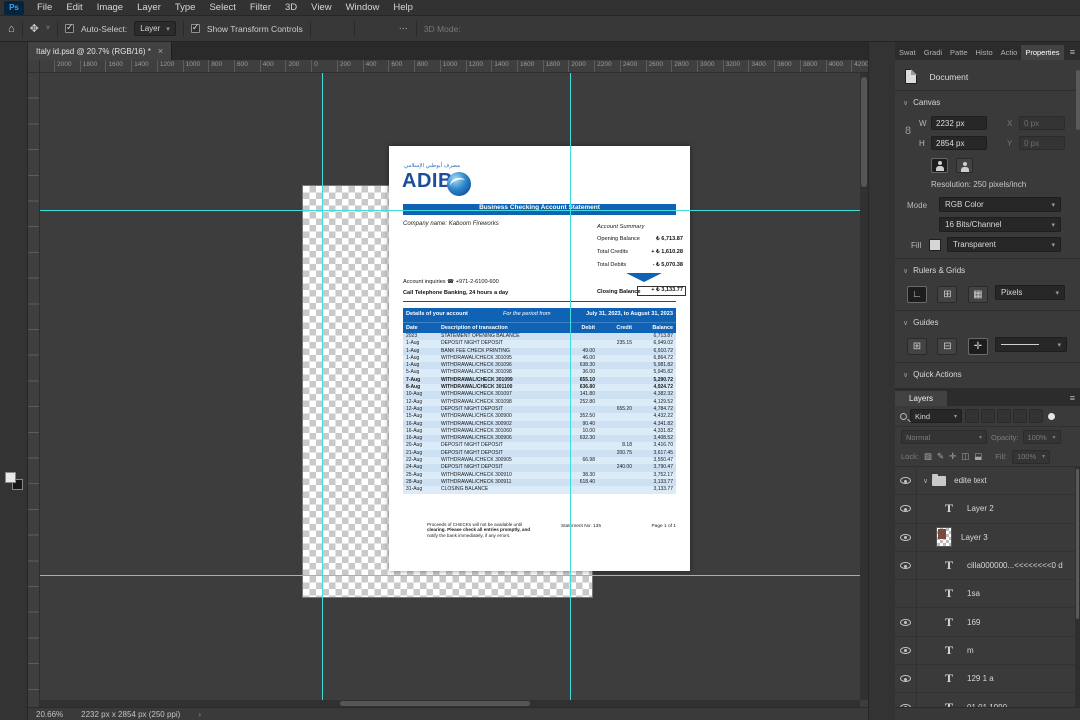  I want to click on pen-tool, so click(14, 342).